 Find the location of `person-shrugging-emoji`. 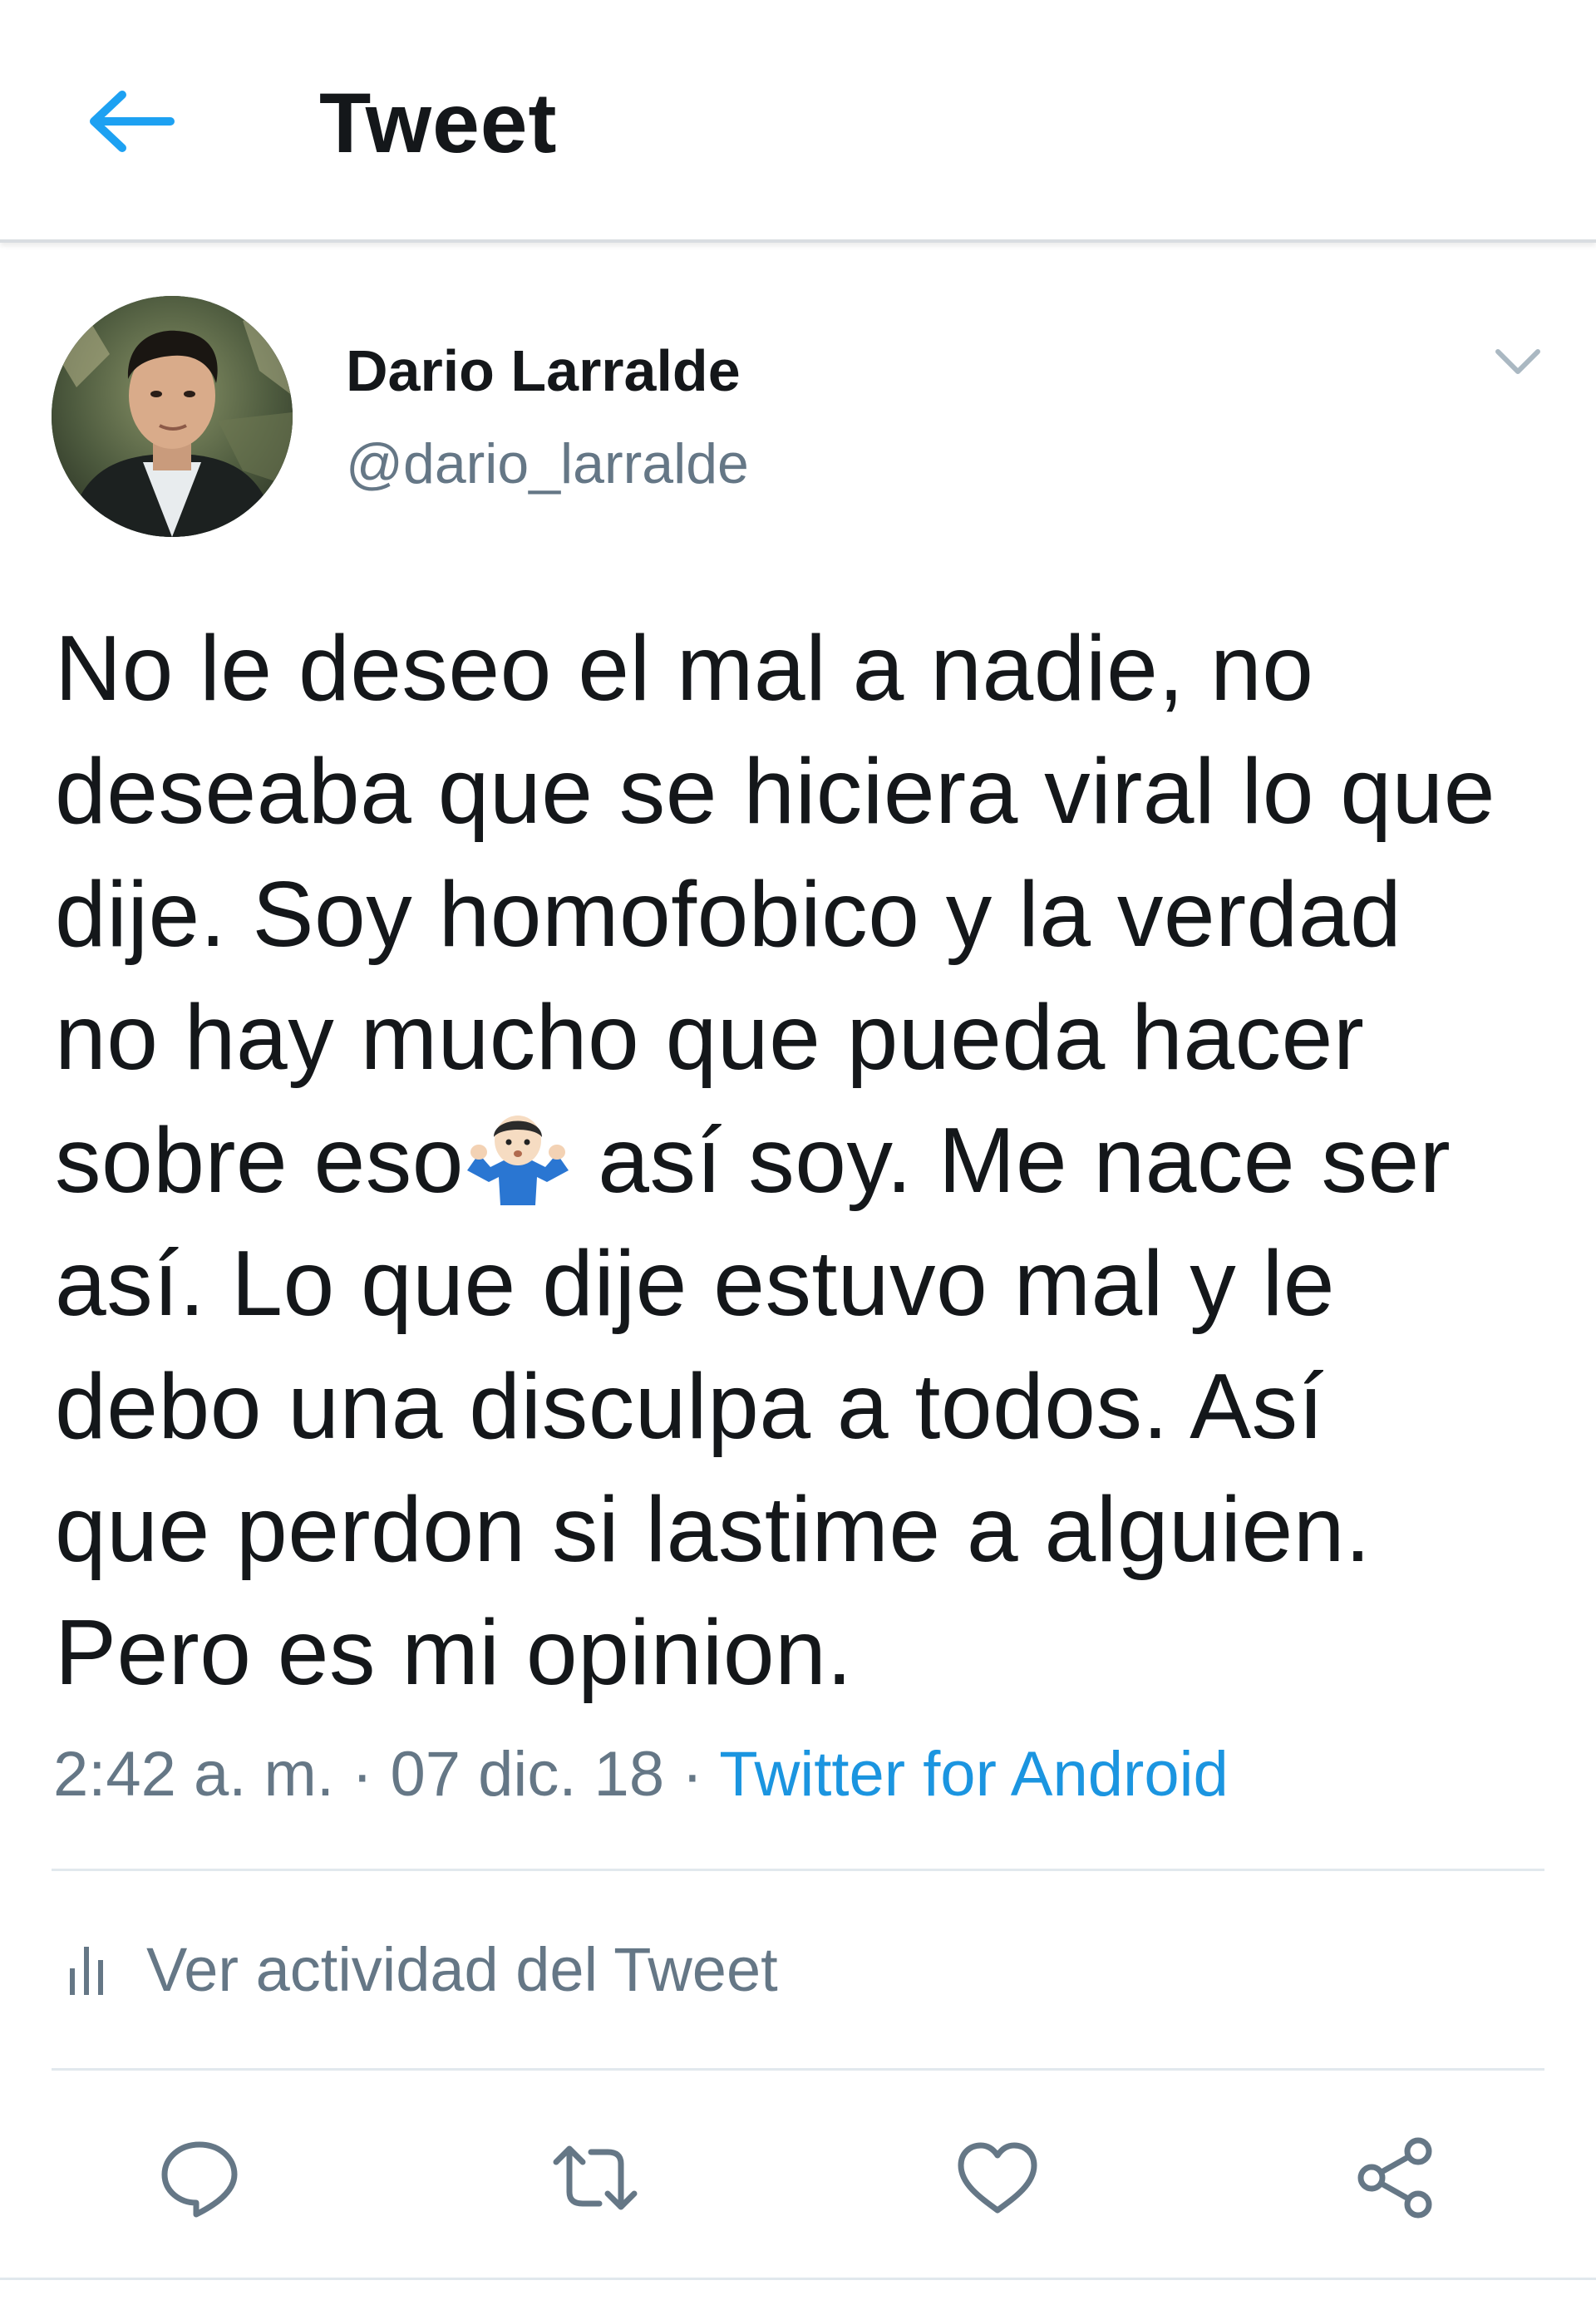

person-shrugging-emoji is located at coordinates (517, 1160).